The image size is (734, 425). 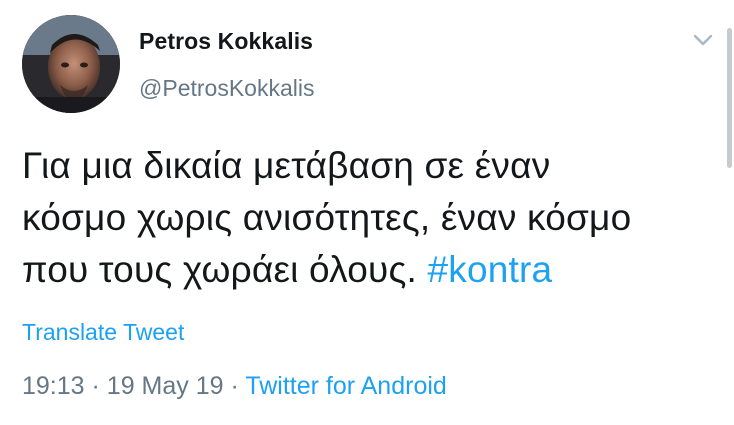 I want to click on author-name: Petros Kokkalis, so click(x=226, y=41).